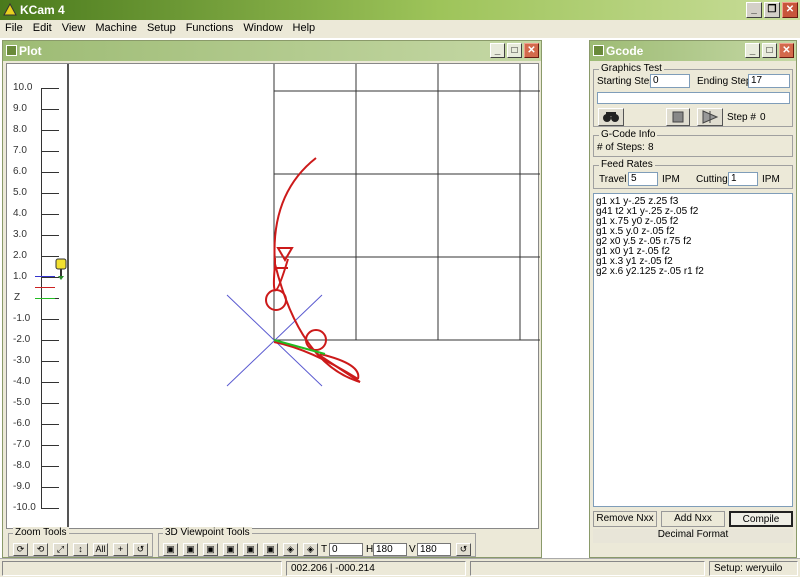  I want to click on zoom-all-button: All, so click(100, 549).